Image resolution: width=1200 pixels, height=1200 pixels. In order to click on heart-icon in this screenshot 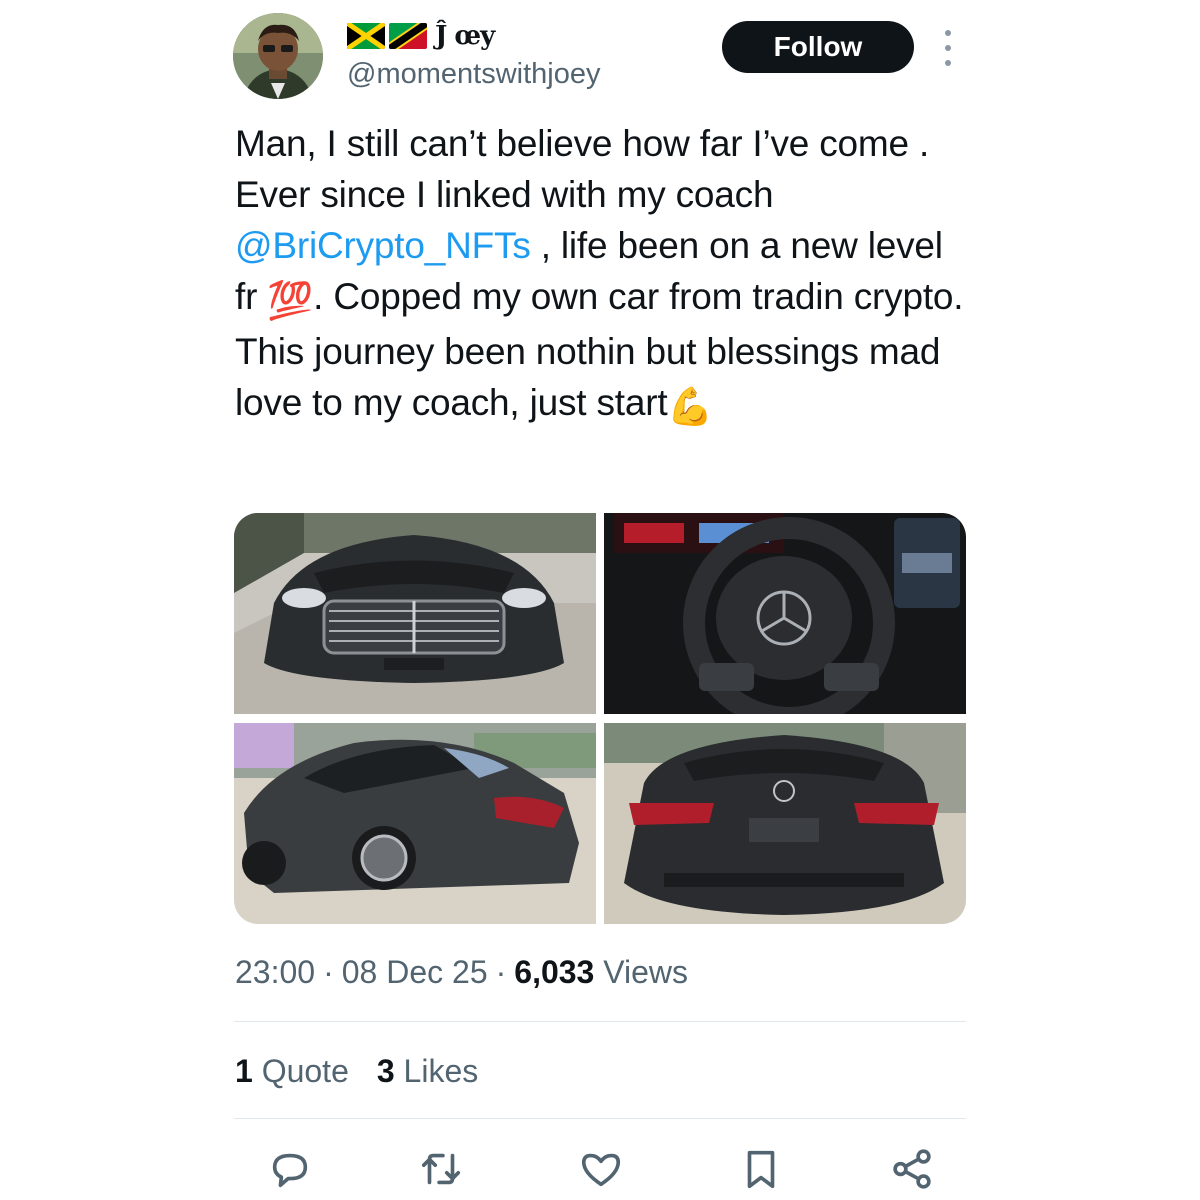, I will do `click(601, 1169)`.